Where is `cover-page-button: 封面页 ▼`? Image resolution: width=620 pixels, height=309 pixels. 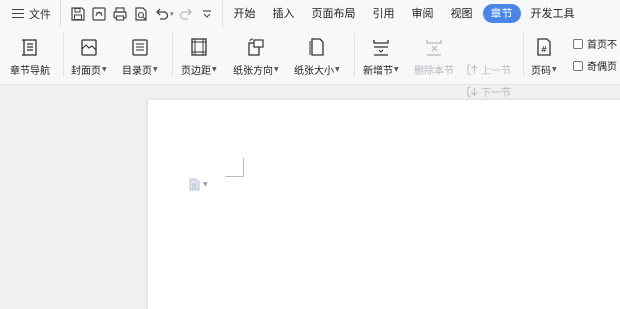
cover-page-button: 封面页 ▼ is located at coordinates (89, 55).